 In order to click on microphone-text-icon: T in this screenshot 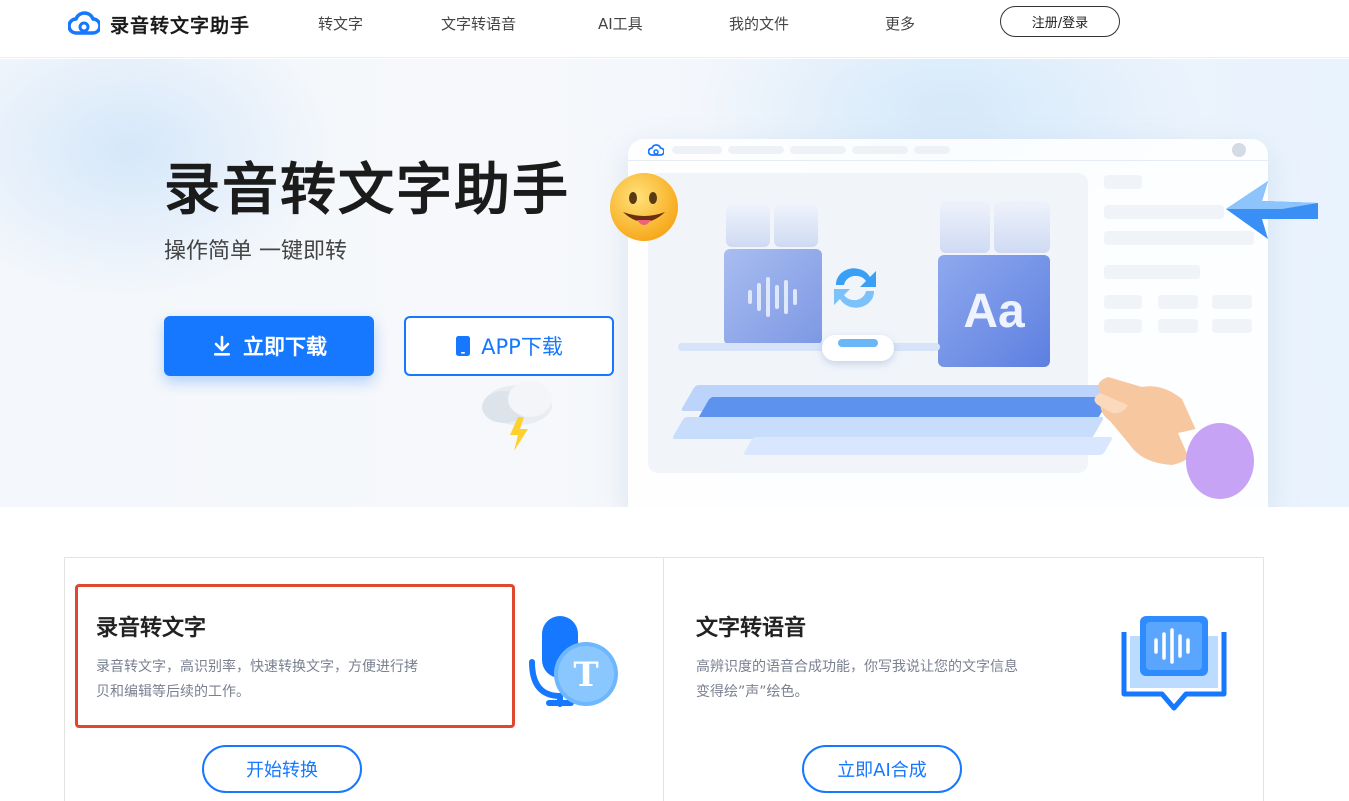, I will do `click(573, 661)`.